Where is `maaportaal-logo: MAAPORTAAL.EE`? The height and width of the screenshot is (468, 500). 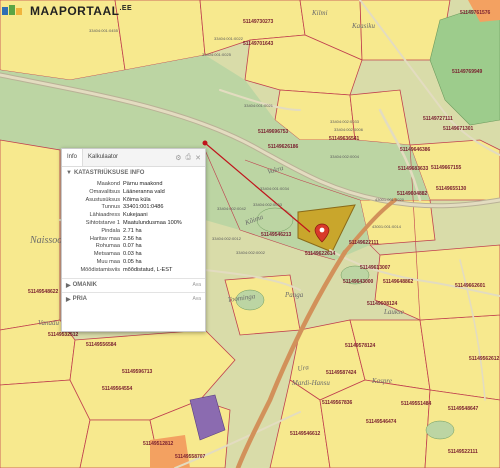 maaportaal-logo: MAAPORTAAL.EE is located at coordinates (67, 11).